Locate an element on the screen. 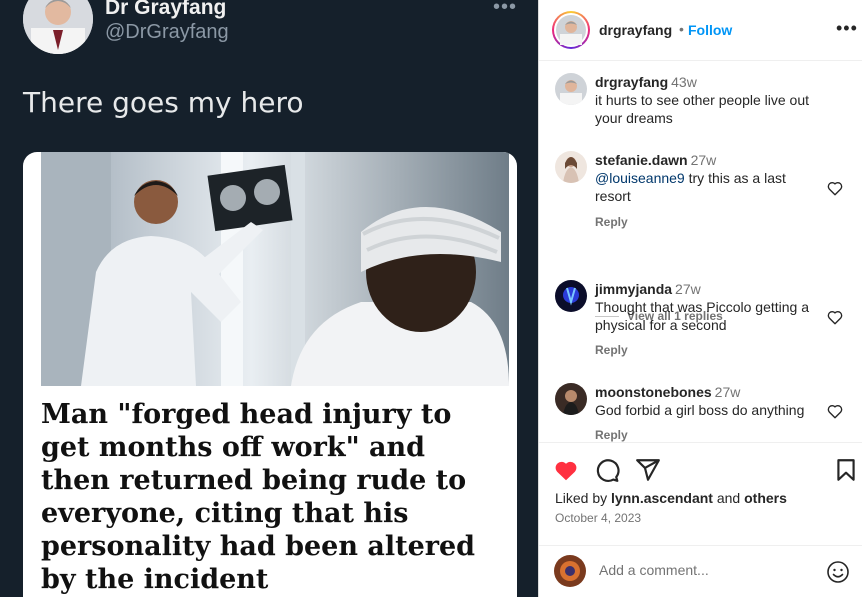  emoji-icon is located at coordinates (838, 572).